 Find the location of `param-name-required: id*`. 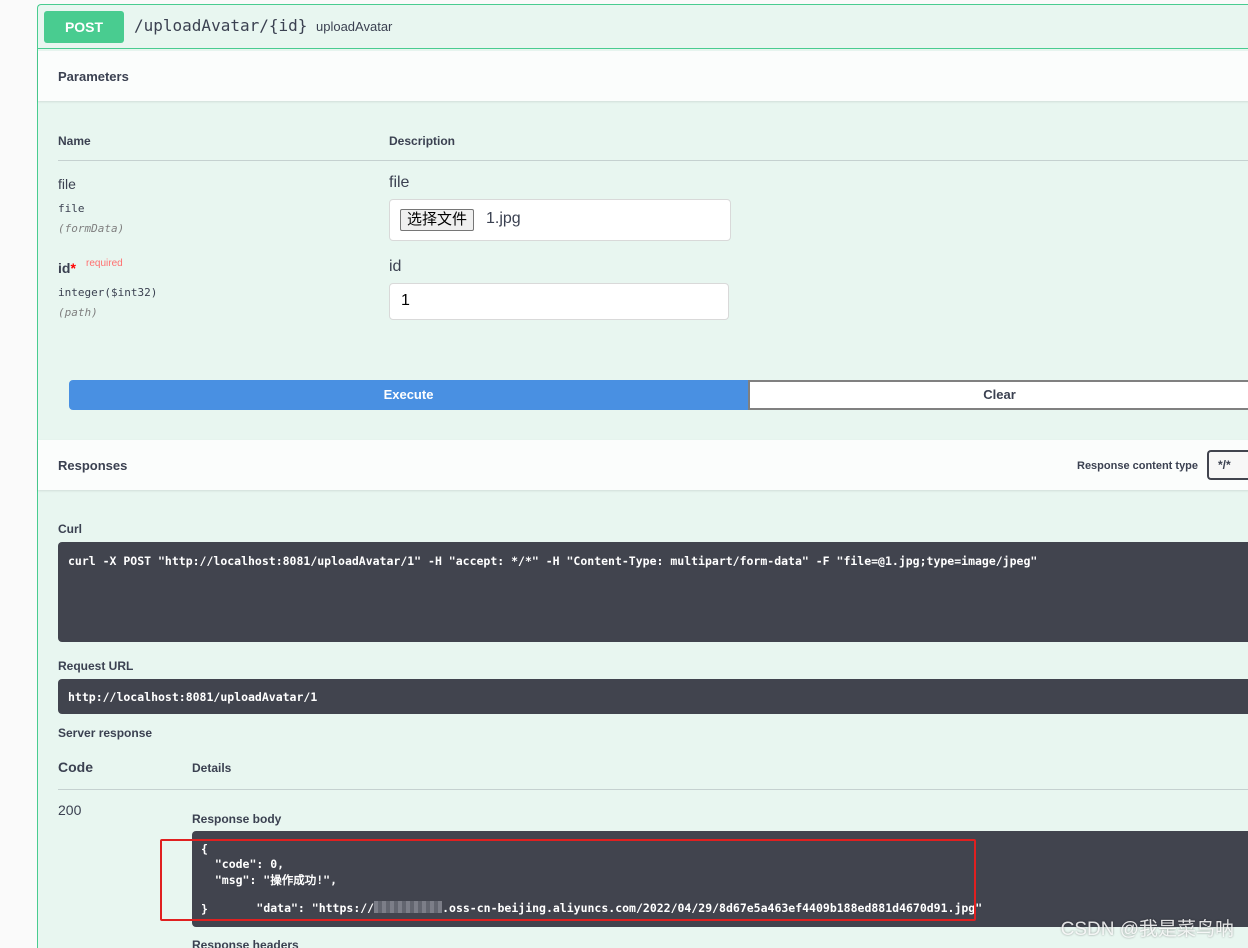

param-name-required: id* is located at coordinates (67, 268).